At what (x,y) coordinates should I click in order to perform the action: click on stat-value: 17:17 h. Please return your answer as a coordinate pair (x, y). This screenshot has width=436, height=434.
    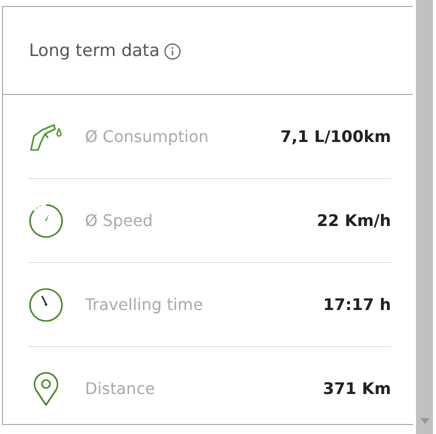
    Looking at the image, I should click on (357, 304).